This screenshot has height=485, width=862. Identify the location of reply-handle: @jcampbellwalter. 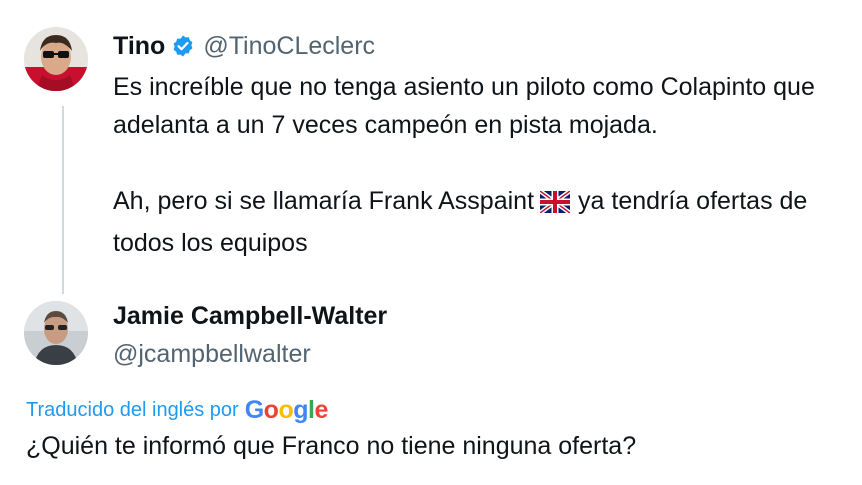
(212, 354).